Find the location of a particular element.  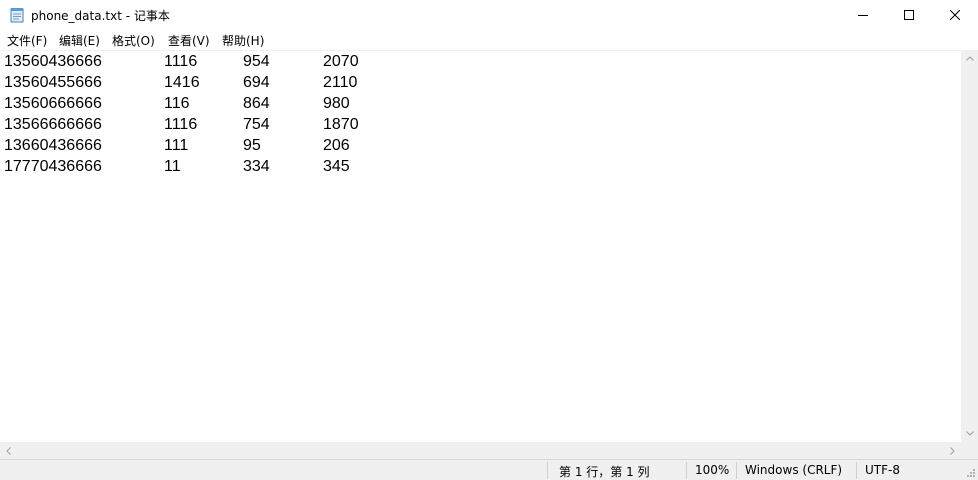

value-col-3: 2070 is located at coordinates (341, 61).